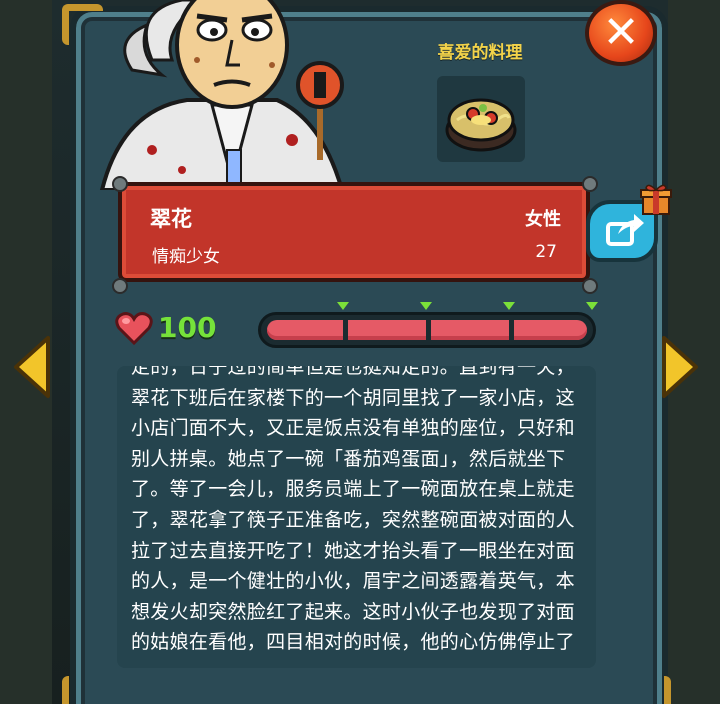 This screenshot has height=704, width=720. I want to click on character-title: 情痴少女, so click(186, 257).